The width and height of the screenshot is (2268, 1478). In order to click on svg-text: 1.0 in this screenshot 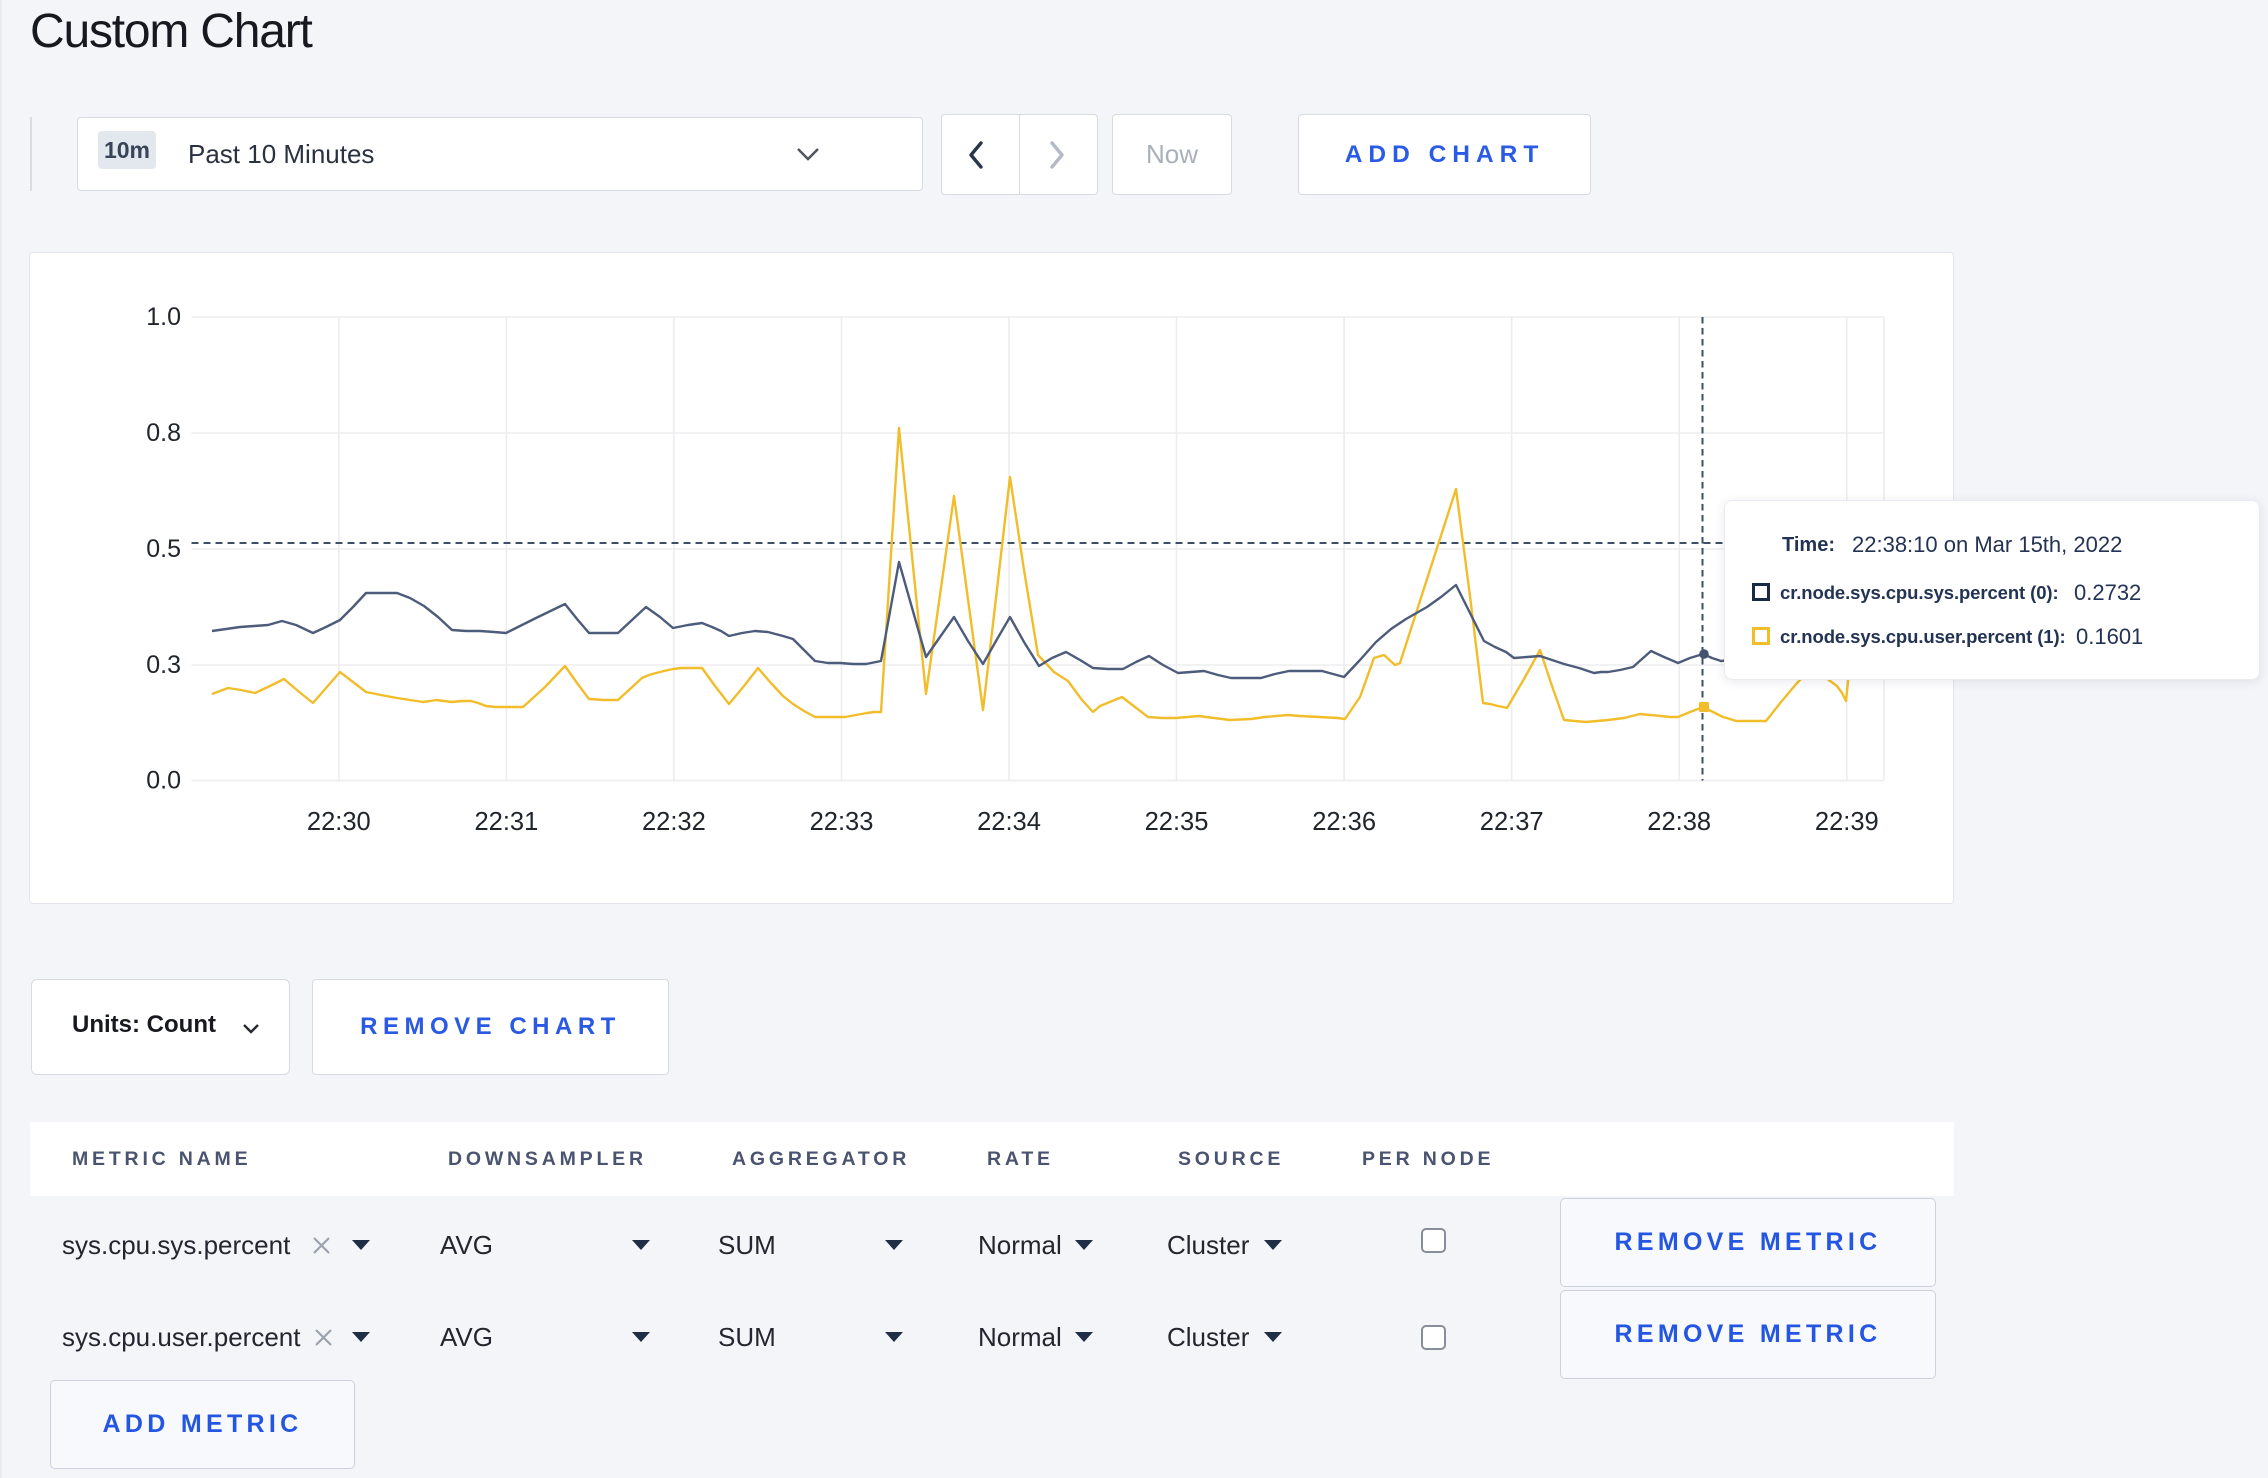, I will do `click(163, 317)`.